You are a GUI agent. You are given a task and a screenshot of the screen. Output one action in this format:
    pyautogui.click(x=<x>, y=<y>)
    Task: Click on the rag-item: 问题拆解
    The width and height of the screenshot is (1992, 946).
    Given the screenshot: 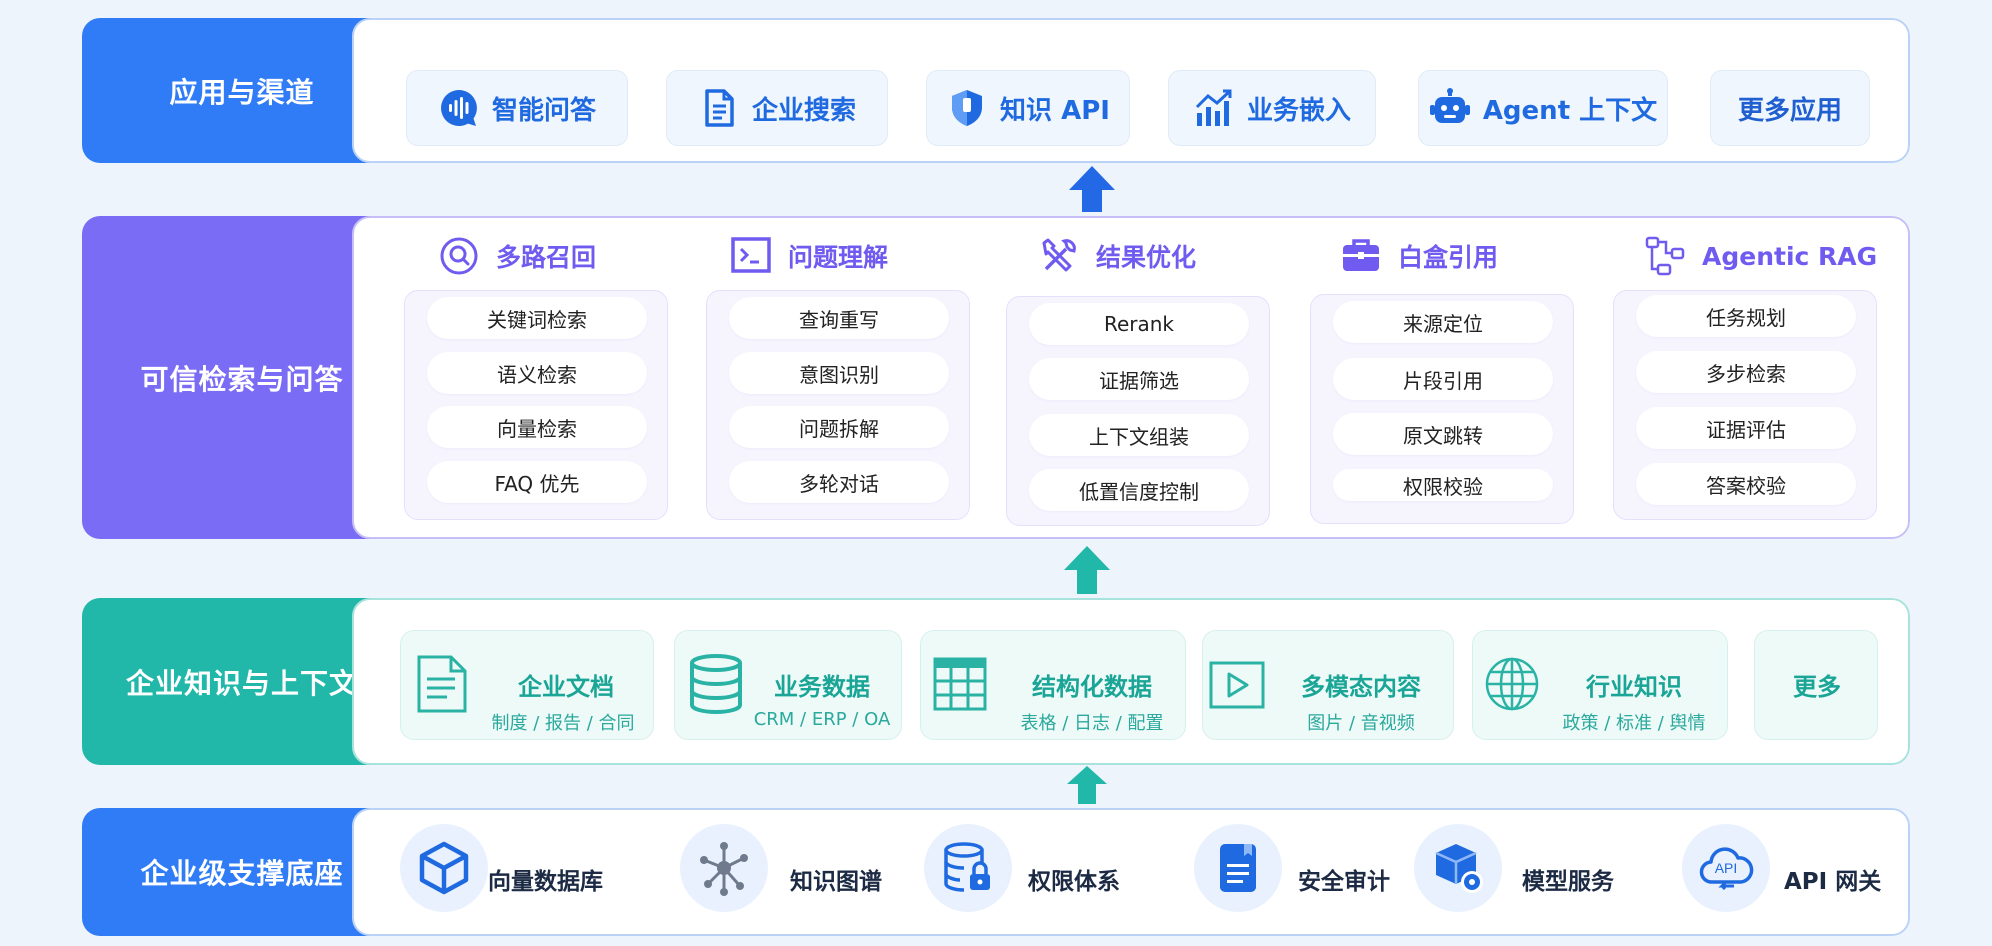 What is the action you would take?
    pyautogui.click(x=839, y=427)
    